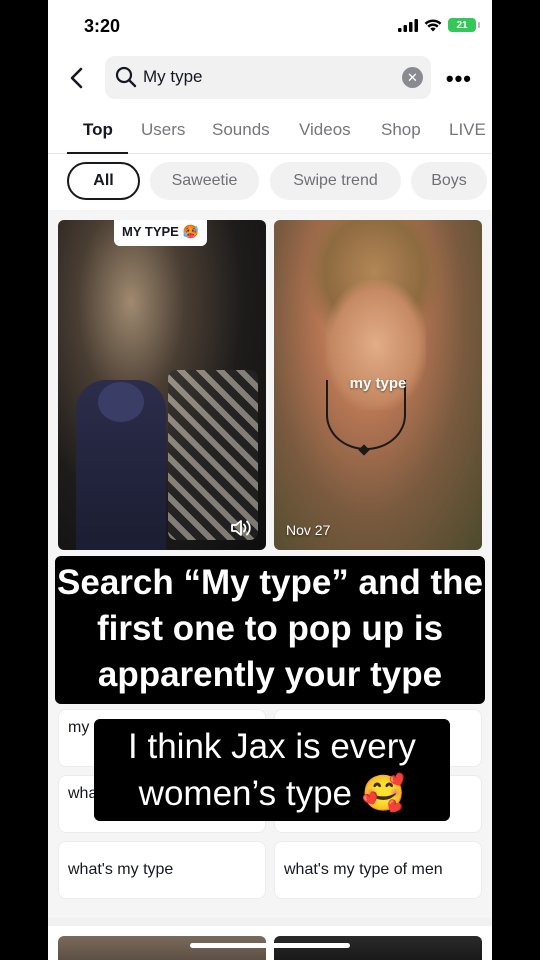 The image size is (540, 960). Describe the element at coordinates (378, 870) in the screenshot. I see `suggestion-card-6: what's my type of men` at that location.